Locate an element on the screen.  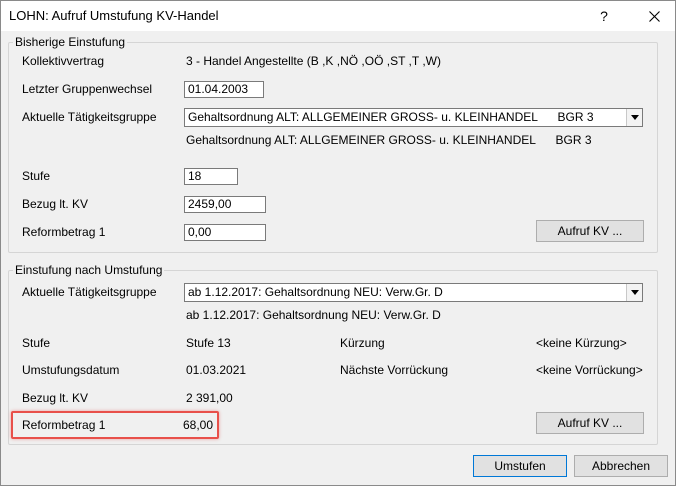
stufe-value-neu: Stufe 13 is located at coordinates (208, 343).